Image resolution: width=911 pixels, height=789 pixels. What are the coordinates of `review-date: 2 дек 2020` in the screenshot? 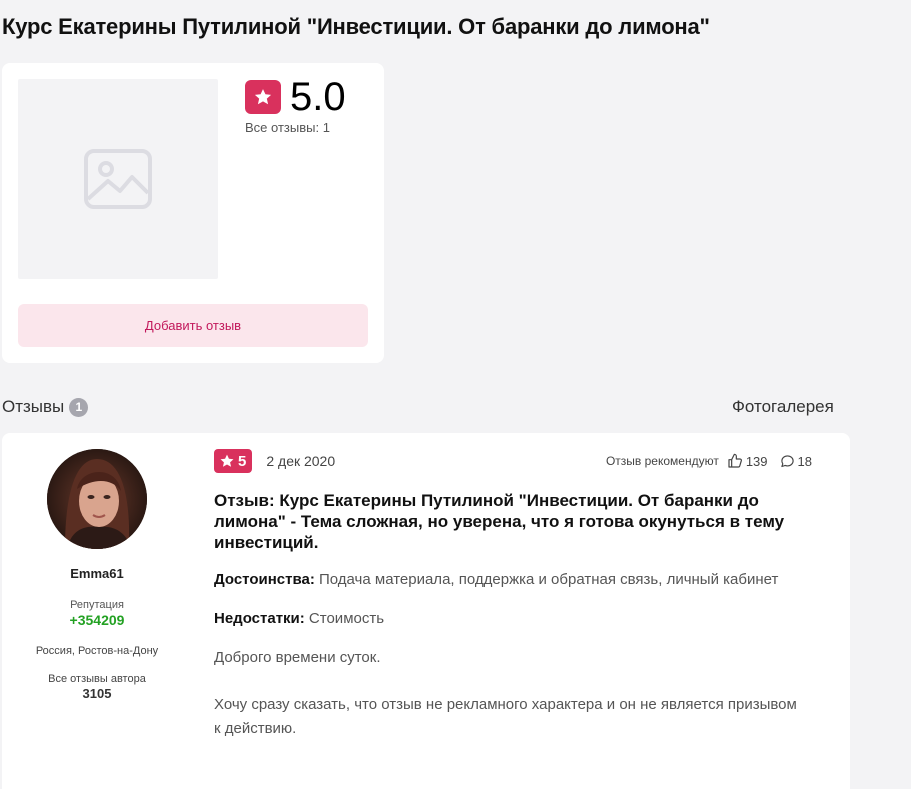 It's located at (301, 461).